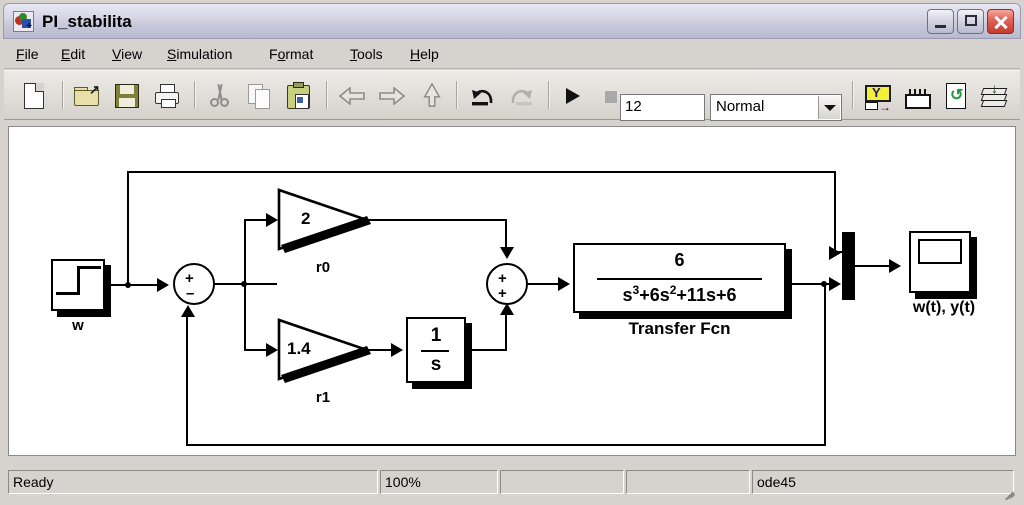 The image size is (1024, 505). I want to click on transfer-fcn-denominator: s3+6s2+11s+6, so click(679, 294).